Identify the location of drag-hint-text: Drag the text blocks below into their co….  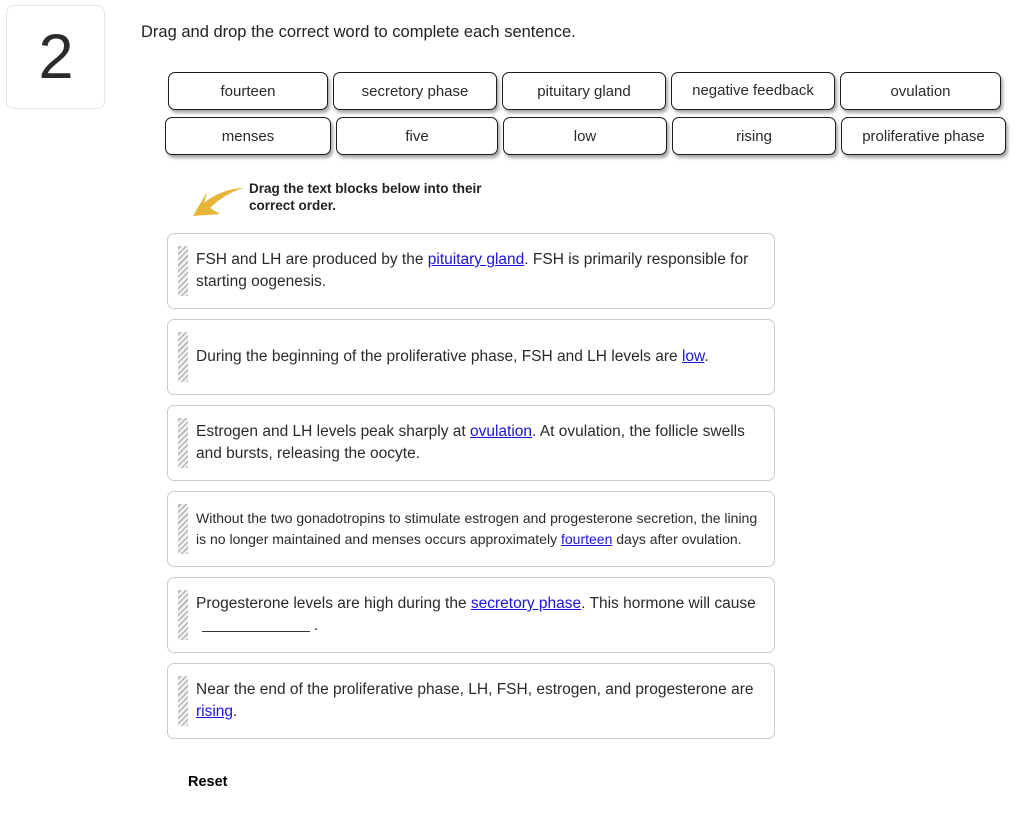
(365, 197).